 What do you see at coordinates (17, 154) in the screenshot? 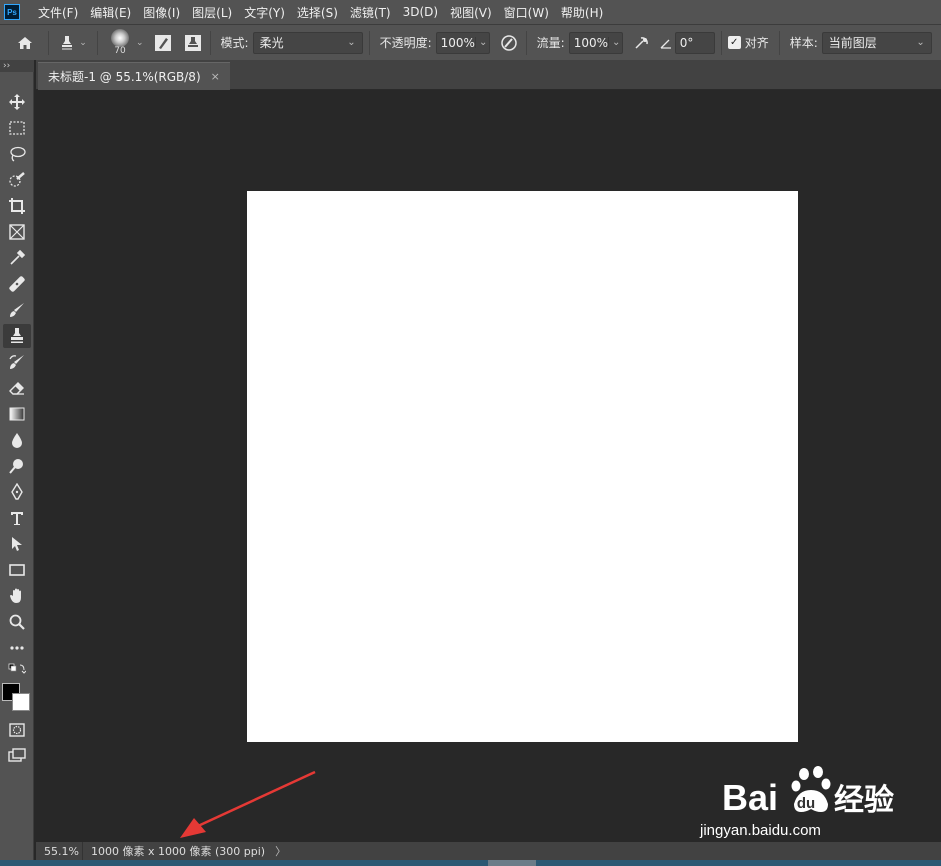
I see `lasso-tool-icon` at bounding box center [17, 154].